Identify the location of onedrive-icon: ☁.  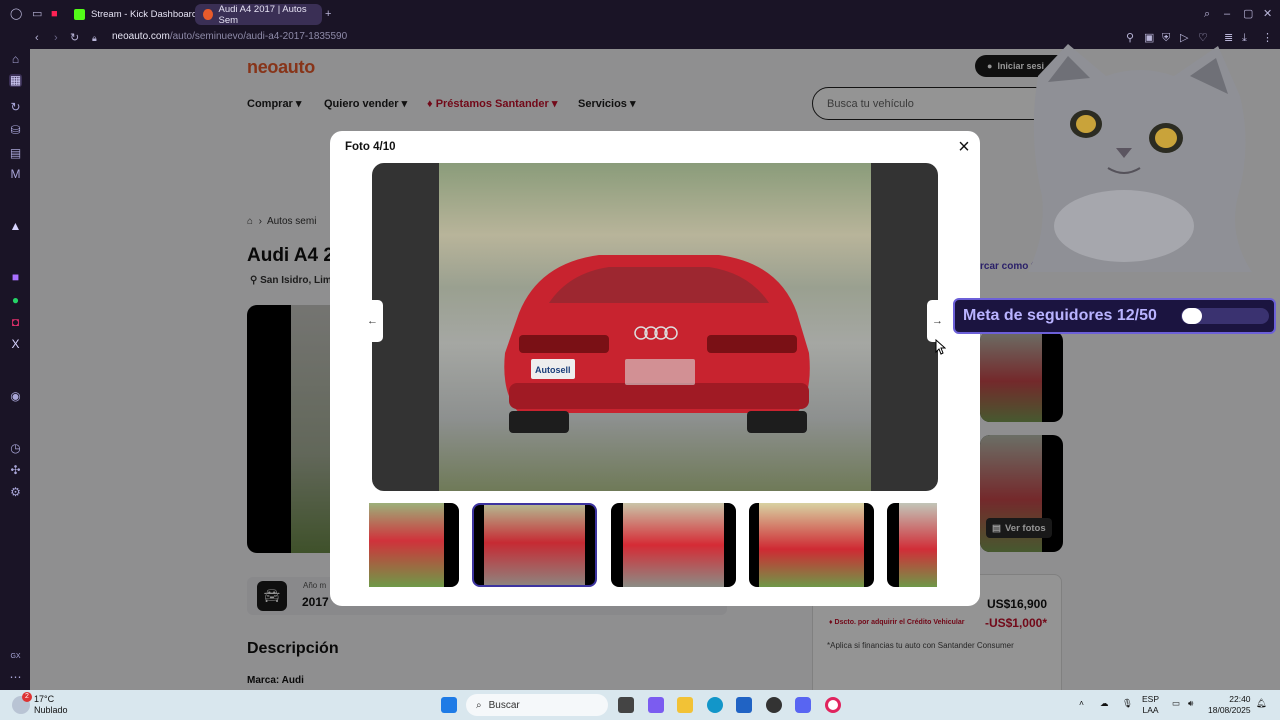
(1104, 703).